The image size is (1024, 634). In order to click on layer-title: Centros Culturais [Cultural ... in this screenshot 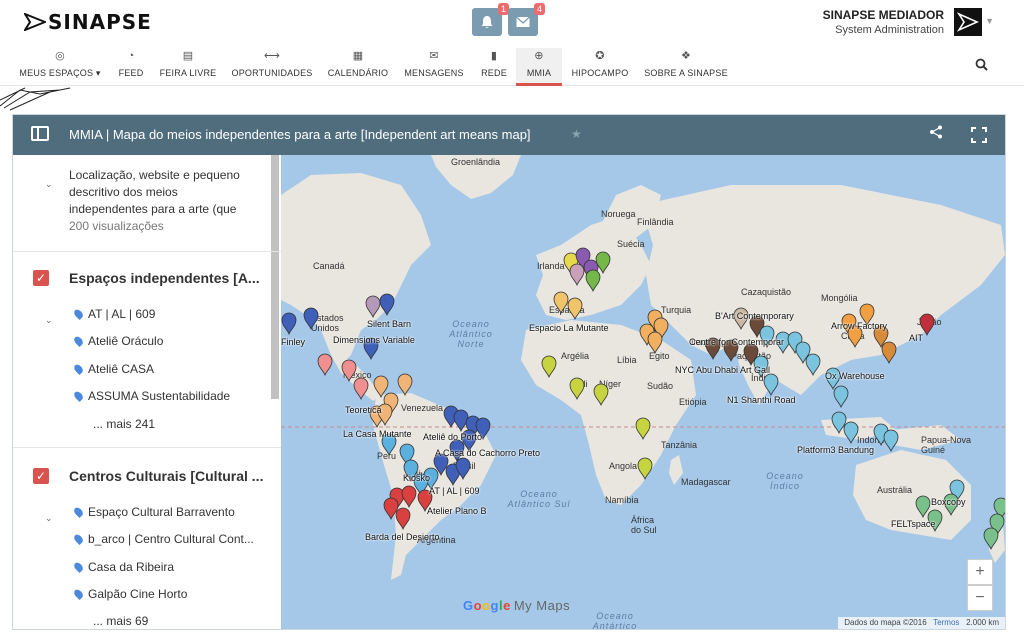, I will do `click(166, 476)`.